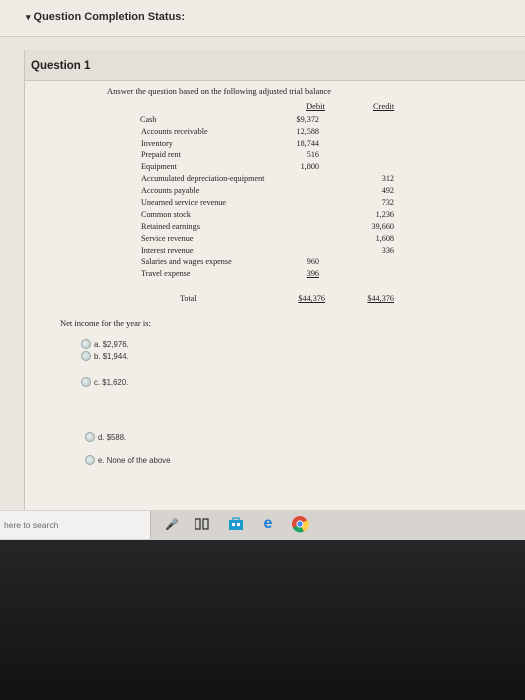  I want to click on option-b-label: b. $1,944., so click(111, 356).